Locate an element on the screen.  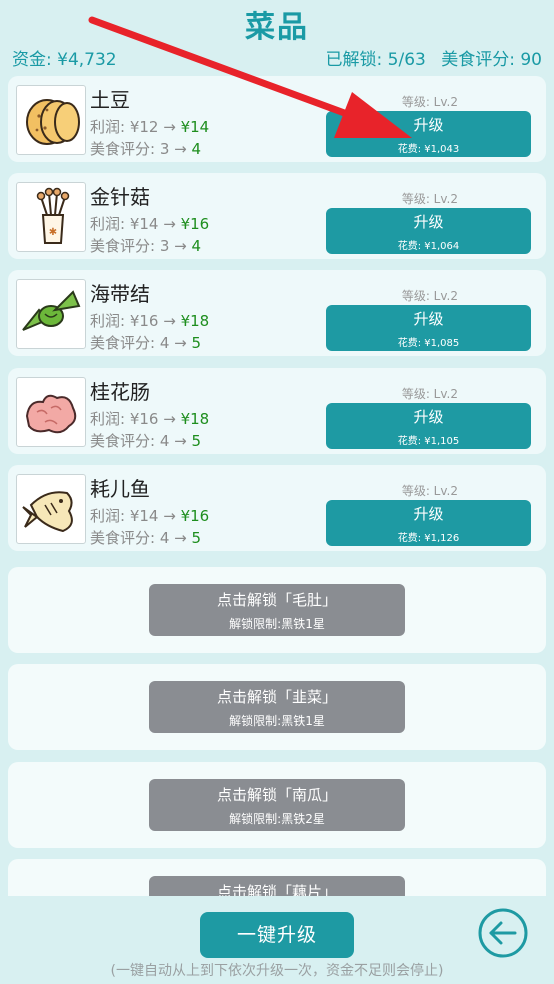
upgrade-button: 升级 花费: ¥1,126 is located at coordinates (428, 523).